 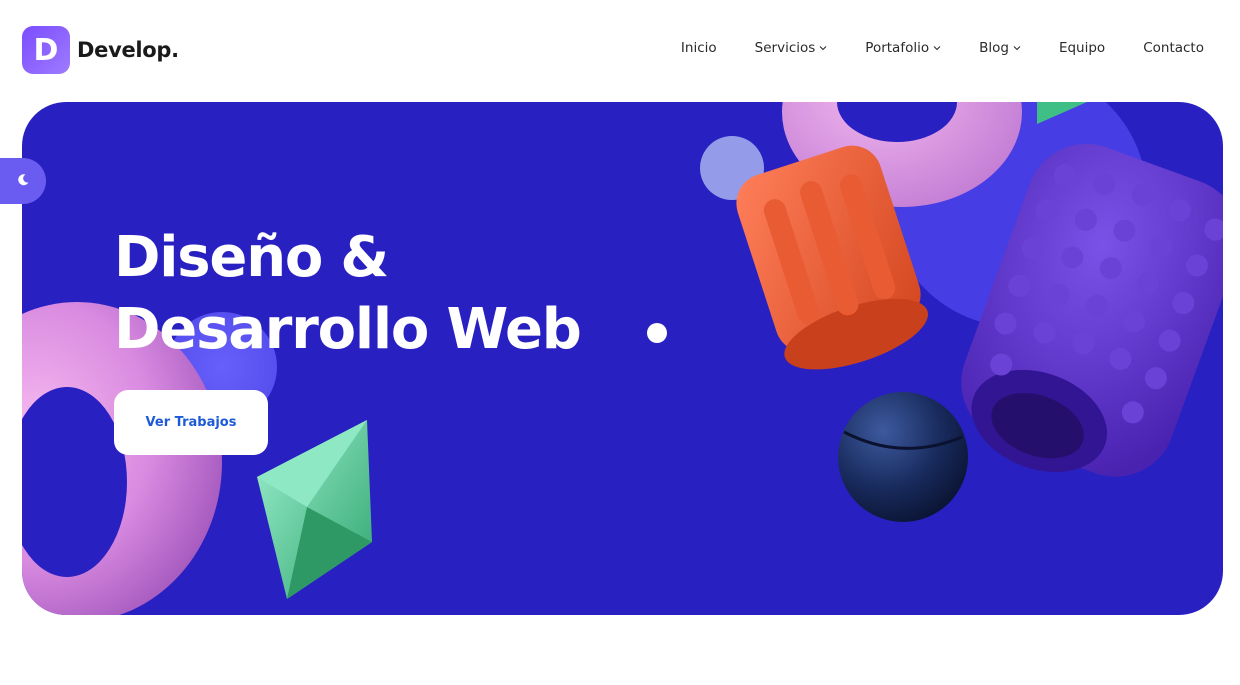 I want to click on hero-title: Diseño & Desarrollo Web, so click(x=348, y=294).